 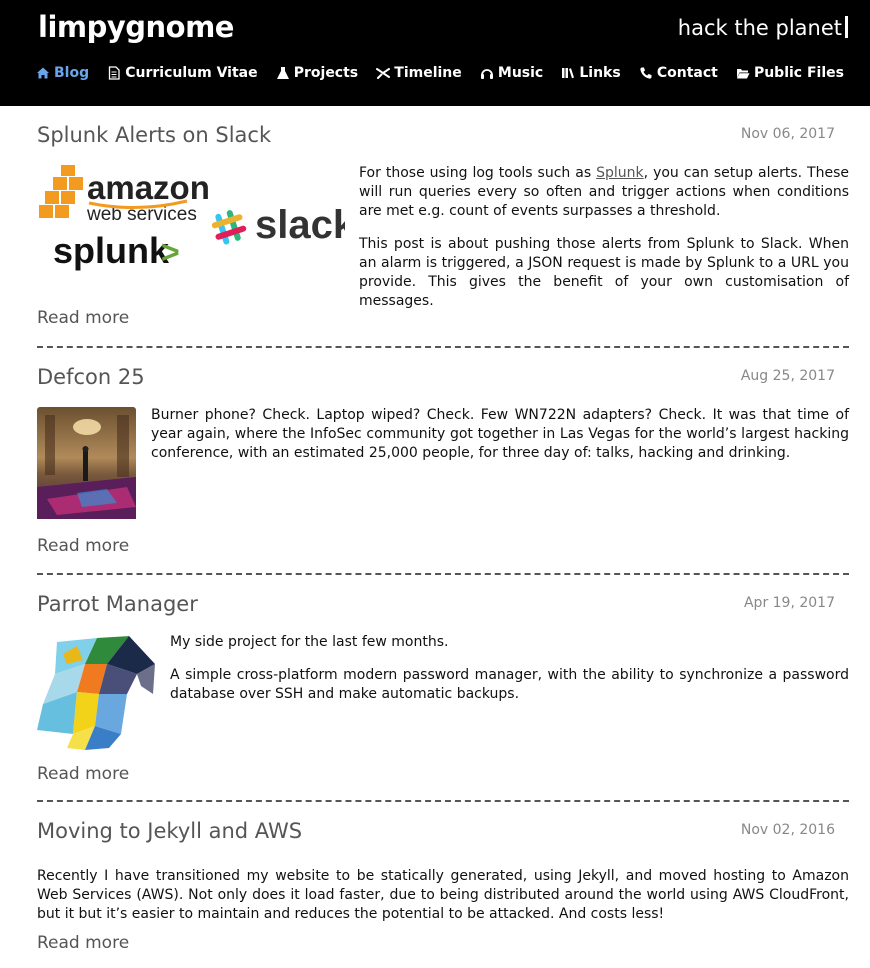 I want to click on nav-label: Timeline, so click(x=428, y=73).